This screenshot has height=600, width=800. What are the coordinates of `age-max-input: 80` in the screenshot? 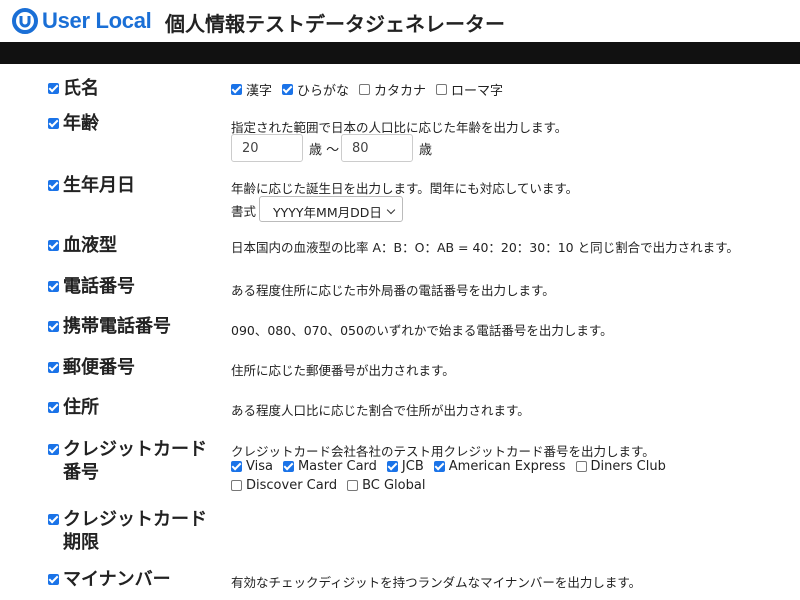 It's located at (377, 148).